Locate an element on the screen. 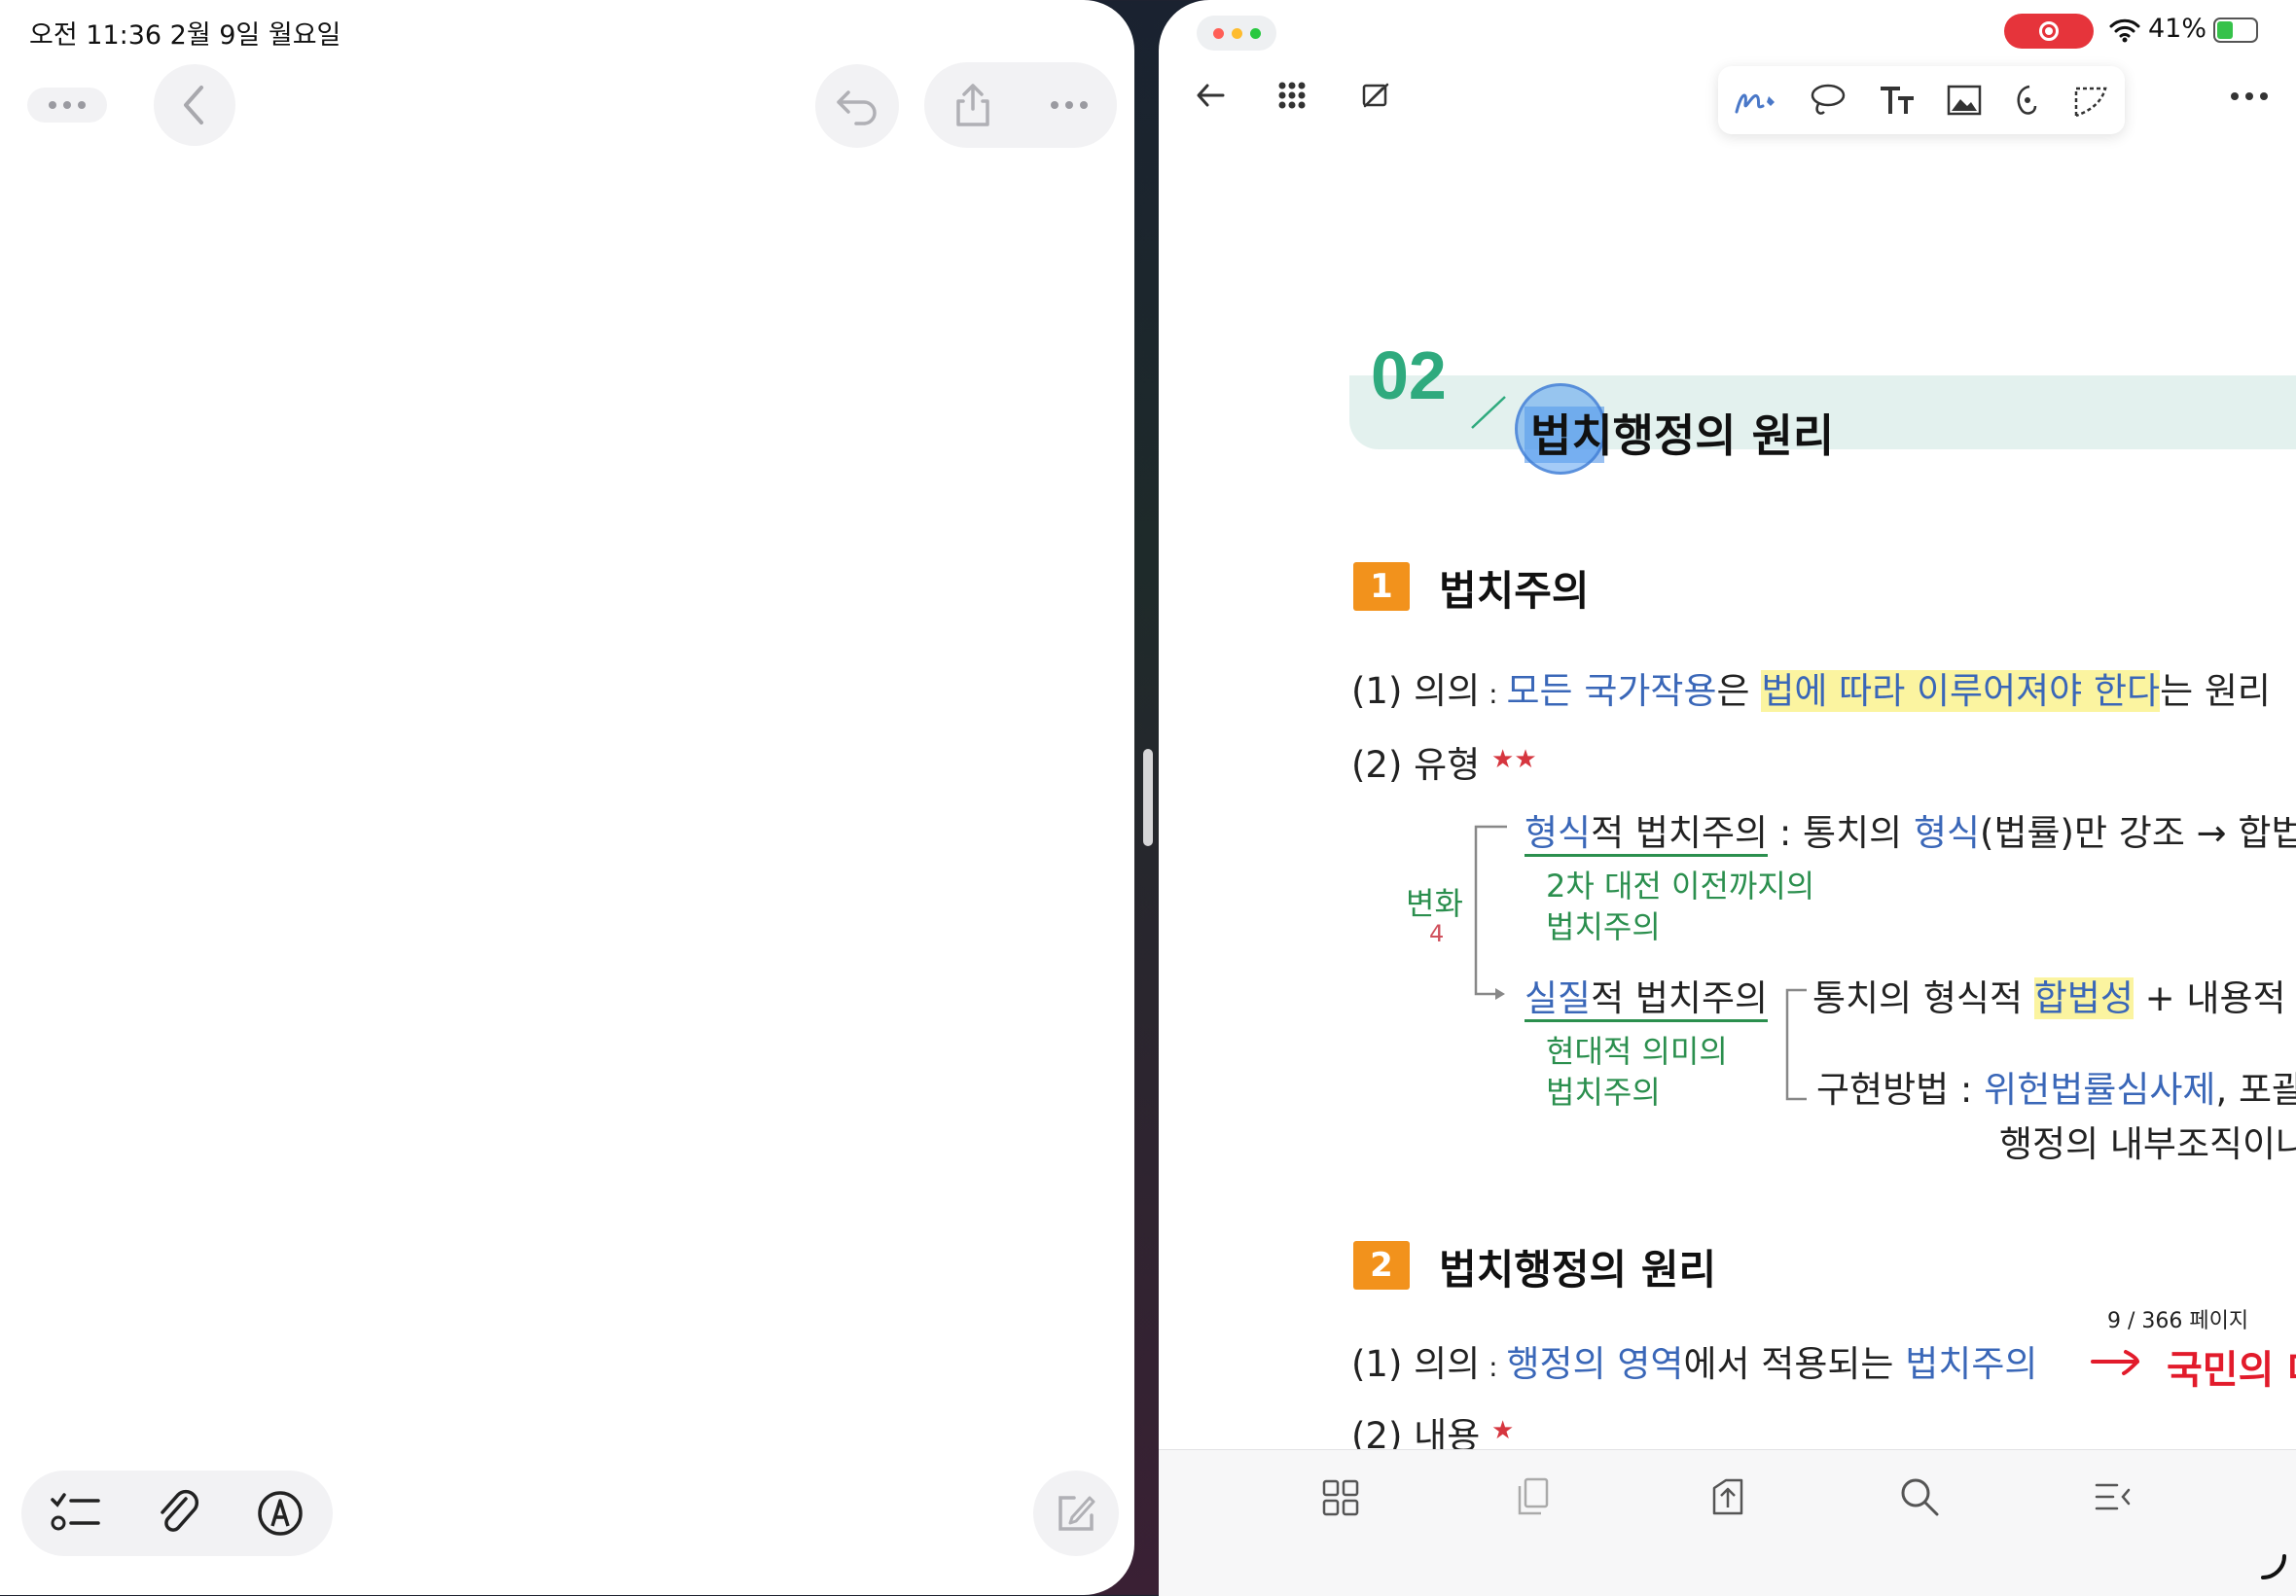 The height and width of the screenshot is (1596, 2296). back-arrow-button is located at coordinates (1210, 96).